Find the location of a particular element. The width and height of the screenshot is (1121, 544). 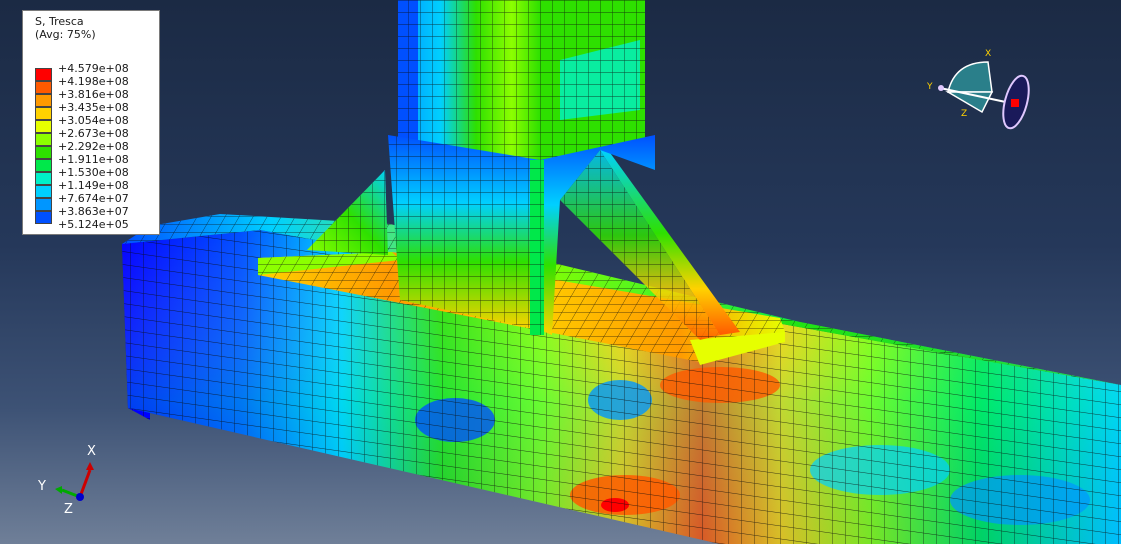

legend-value: +7.674e+07 is located at coordinates (93, 198).